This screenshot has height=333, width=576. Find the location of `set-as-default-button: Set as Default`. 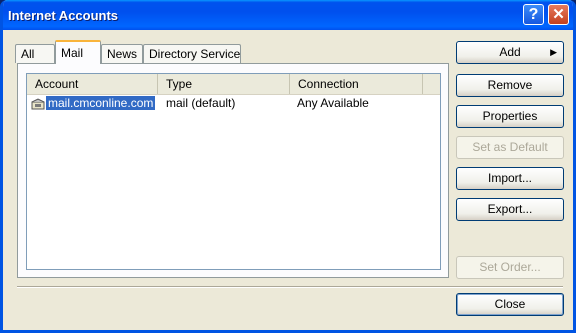

set-as-default-button: Set as Default is located at coordinates (510, 147).